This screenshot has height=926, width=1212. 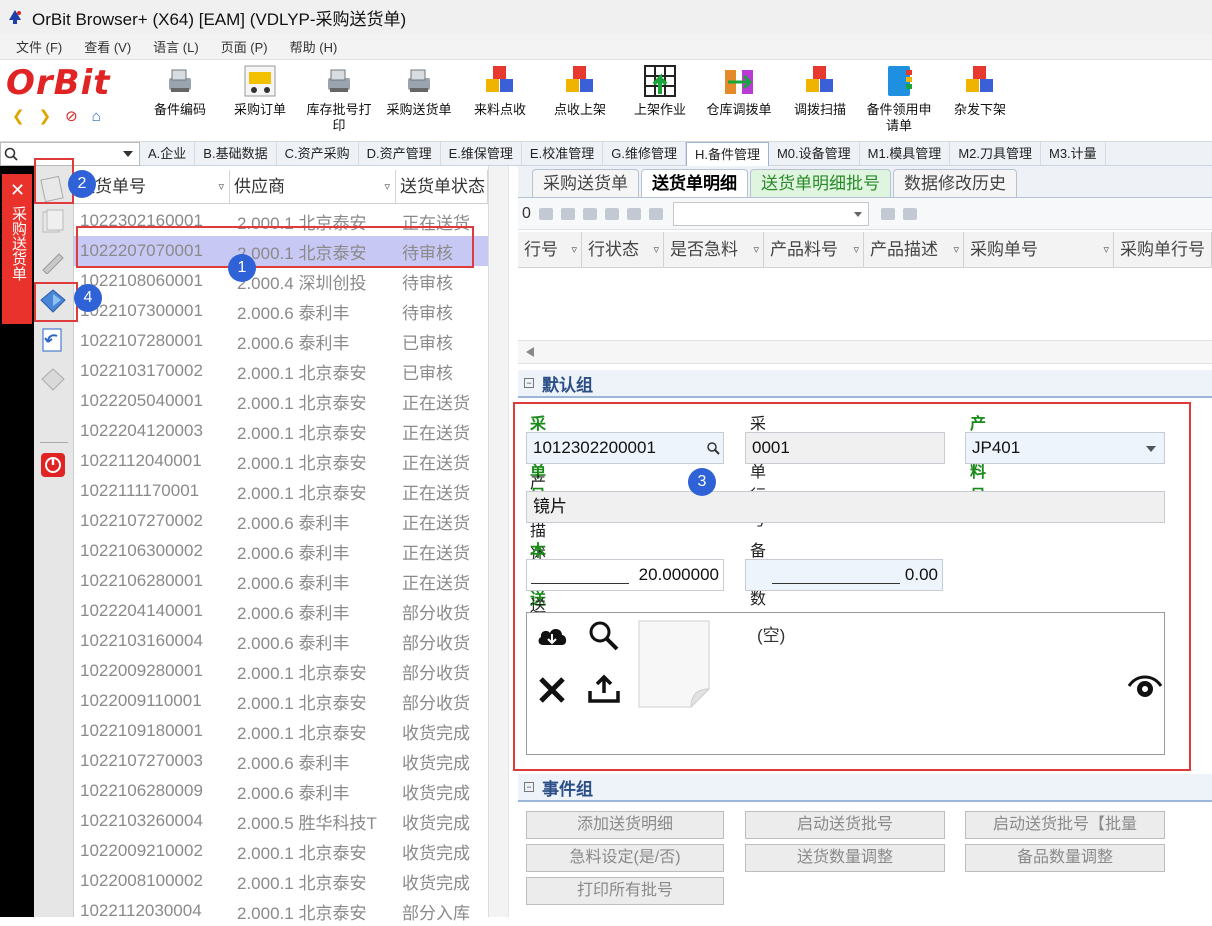 What do you see at coordinates (281, 821) in the screenshot?
I see `table-row: 1022103260004 2.000.5 胜华科技T 收货完成` at bounding box center [281, 821].